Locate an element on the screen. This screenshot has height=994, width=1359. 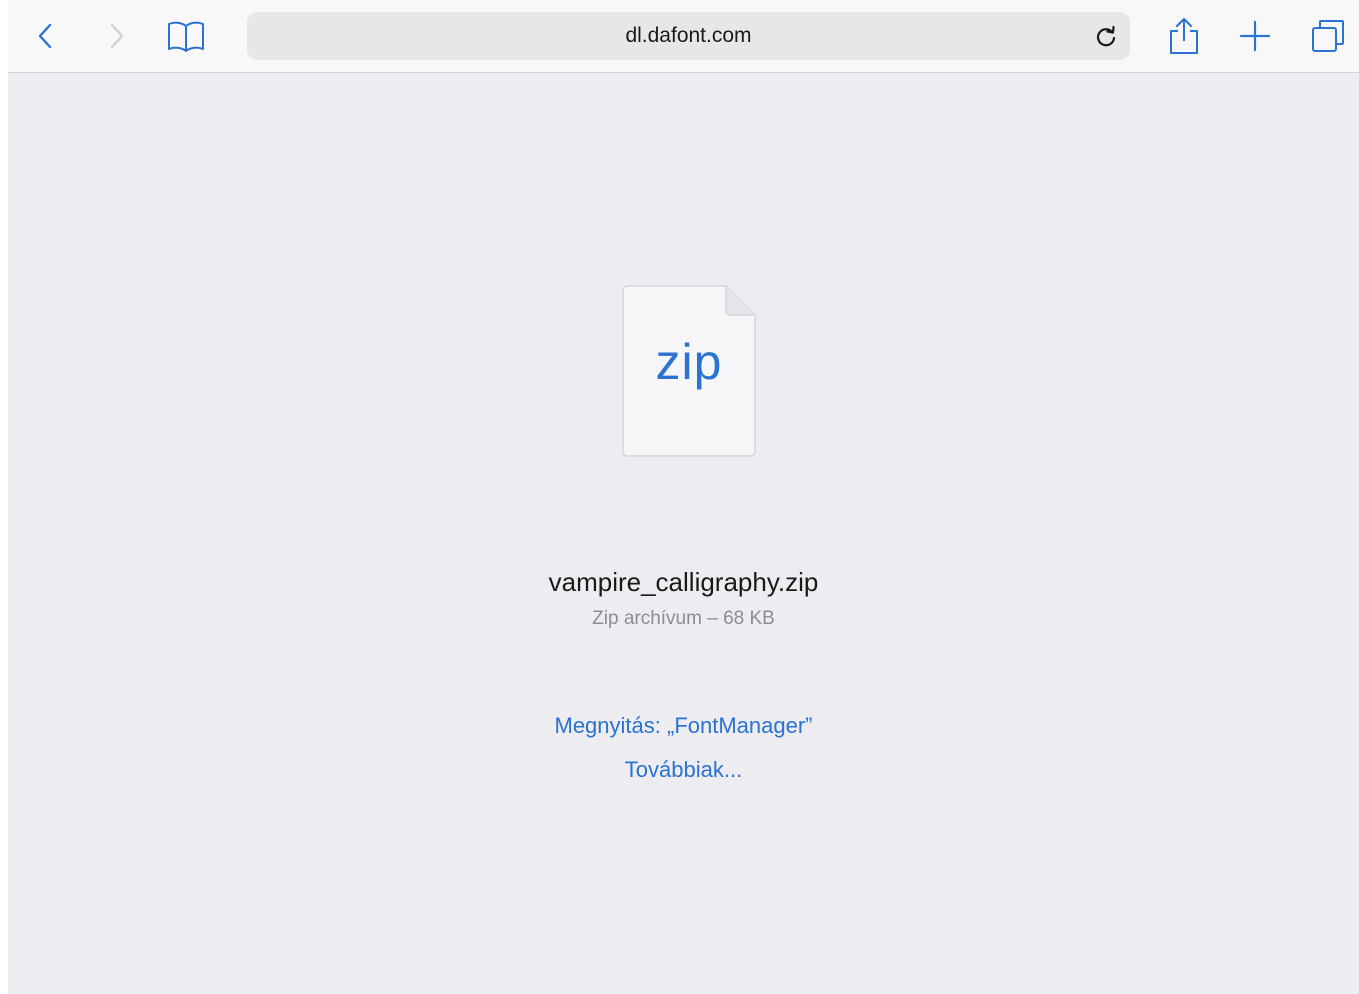
forward-button is located at coordinates (116, 36).